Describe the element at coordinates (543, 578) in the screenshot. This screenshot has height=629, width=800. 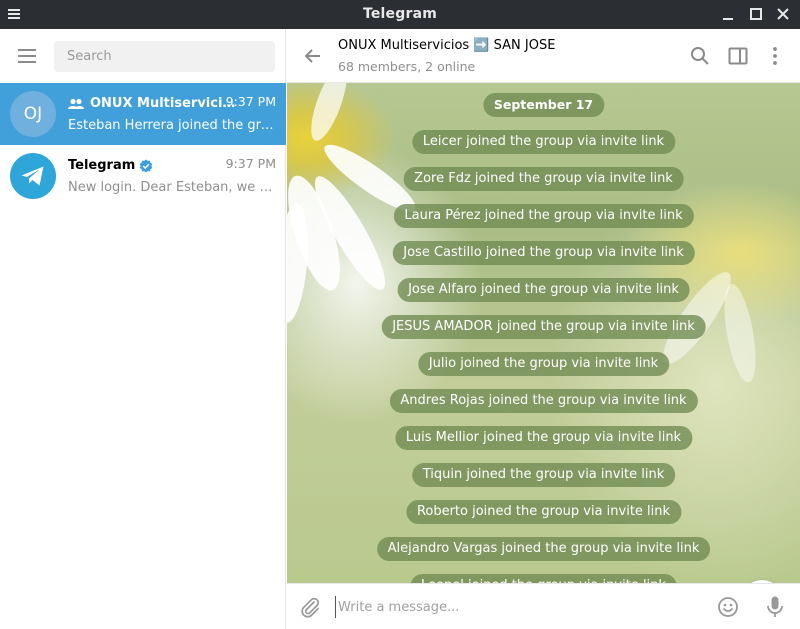
I see `service-message: Leonel joined the group via invite link` at that location.